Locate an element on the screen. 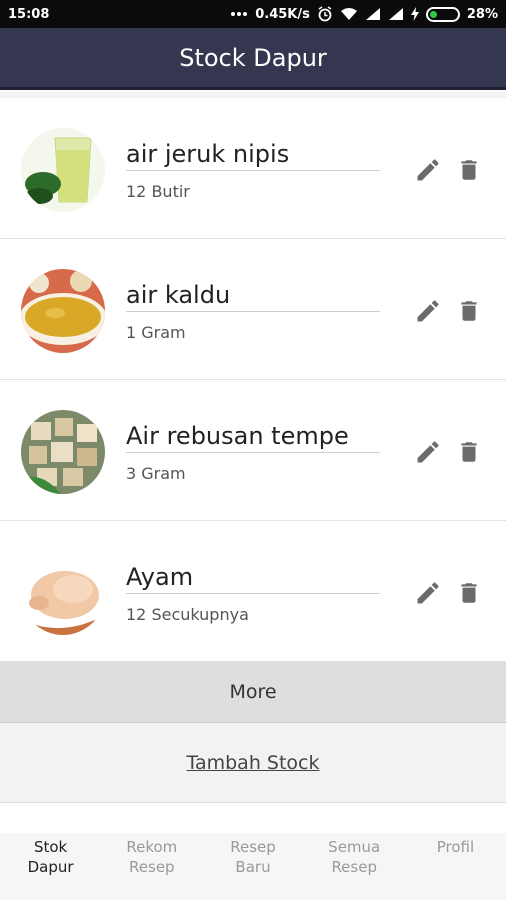 Image resolution: width=506 pixels, height=900 pixels. item-quantity: 12 Secukupnya is located at coordinates (187, 614).